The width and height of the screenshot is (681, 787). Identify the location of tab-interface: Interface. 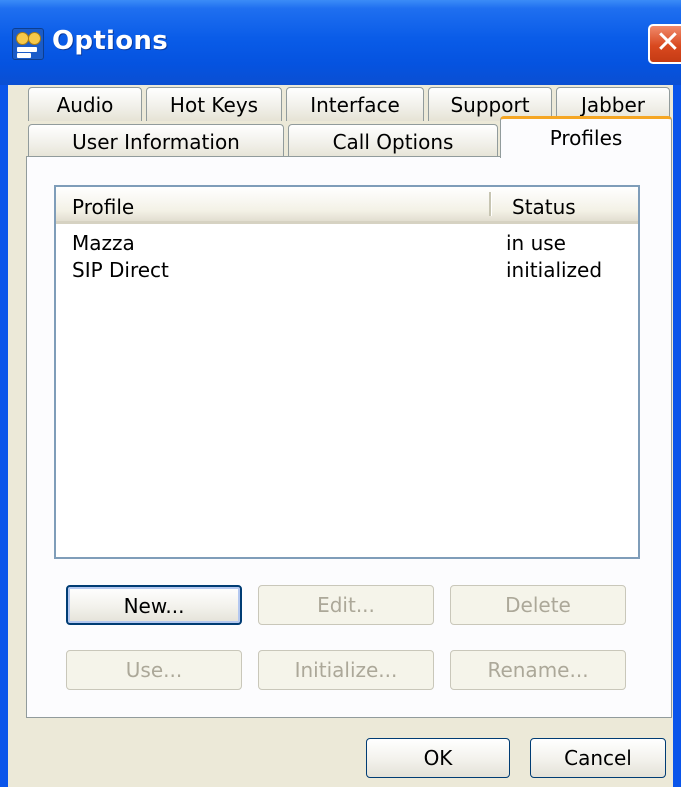
(355, 104).